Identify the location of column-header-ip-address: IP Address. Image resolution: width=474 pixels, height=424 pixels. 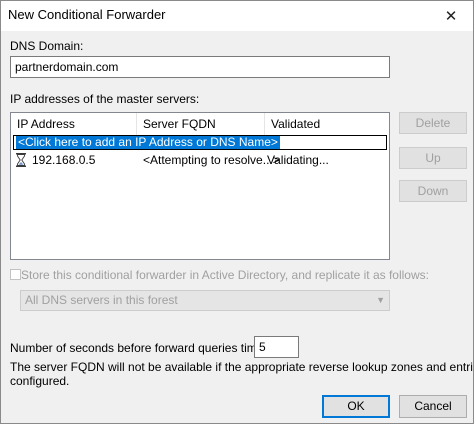
(74, 124).